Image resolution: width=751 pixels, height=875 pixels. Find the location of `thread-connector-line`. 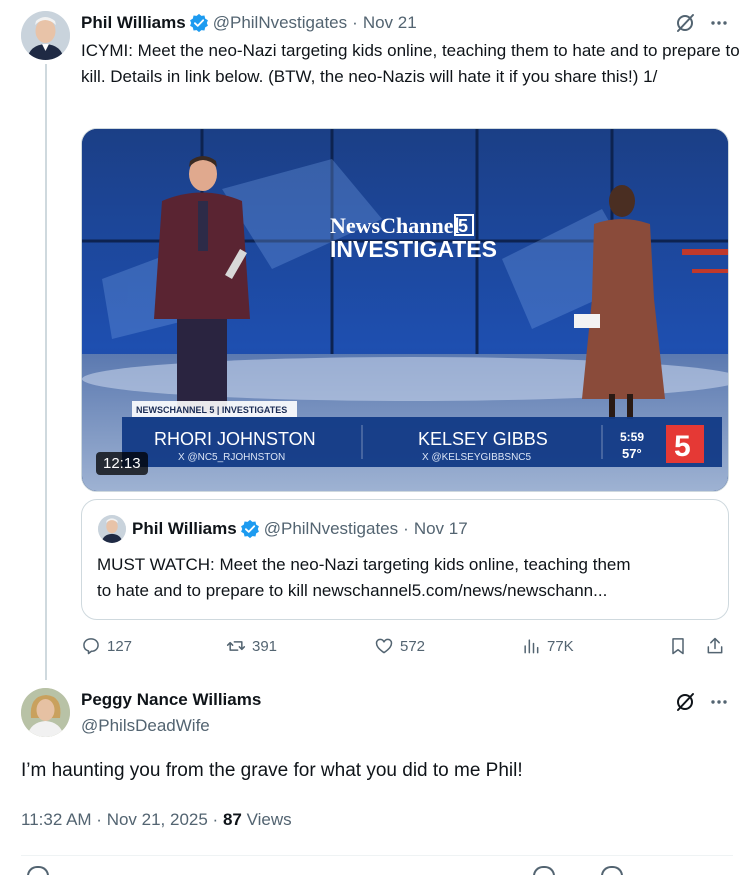

thread-connector-line is located at coordinates (46, 372).